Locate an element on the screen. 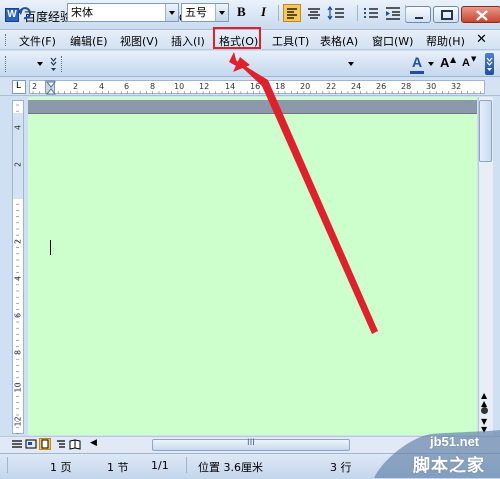 The image size is (500, 479). font-color-swatch is located at coordinates (417, 72).